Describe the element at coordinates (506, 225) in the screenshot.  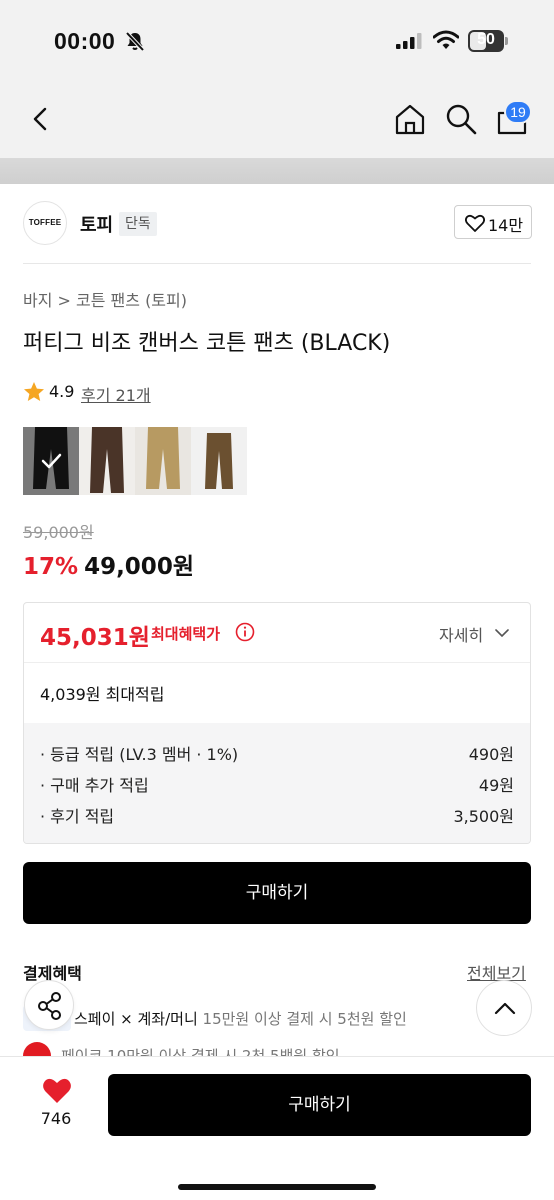
I see `brand-like-count: 14만` at that location.